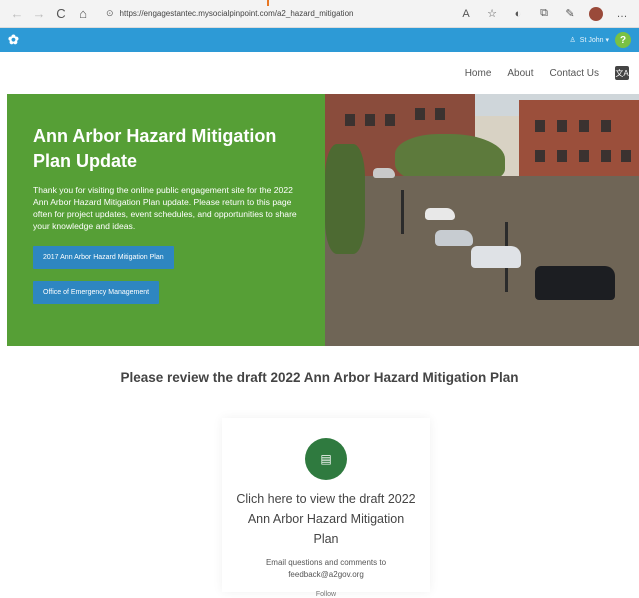 The width and height of the screenshot is (639, 598). Describe the element at coordinates (96, 292) in the screenshot. I see `emergency-management-button: Office of Emergency Management` at that location.